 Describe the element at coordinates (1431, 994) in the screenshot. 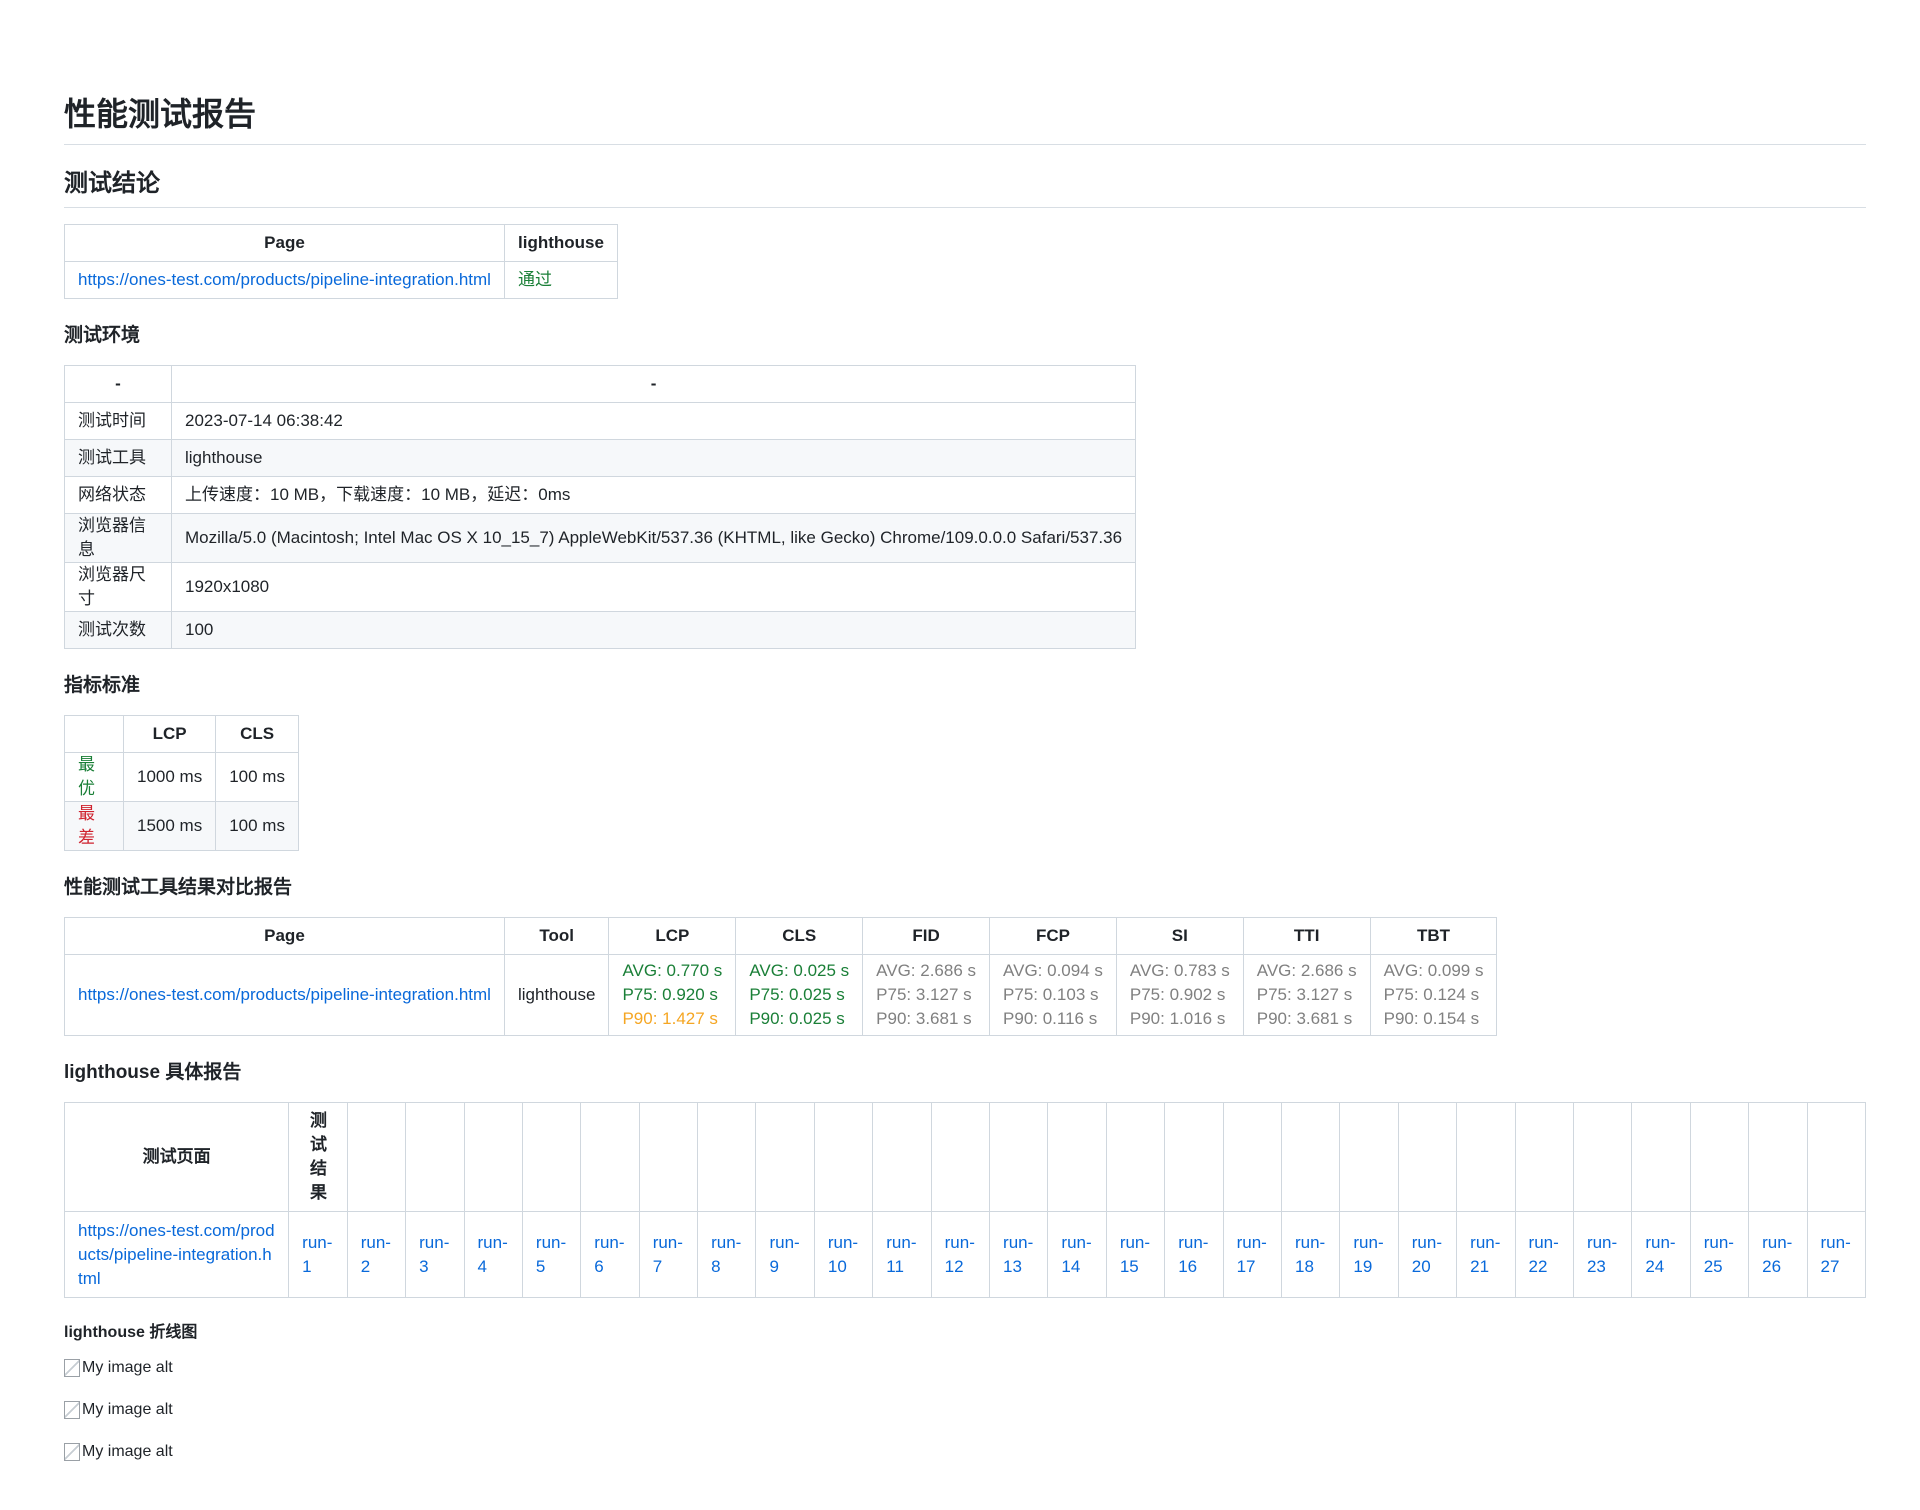

I see `metric-p75: P75: 0.124 s` at that location.